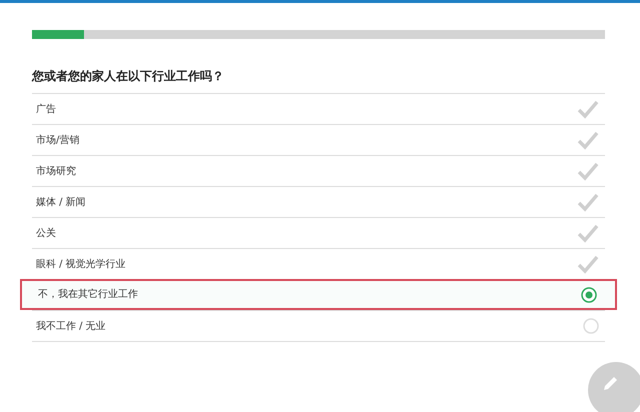  Describe the element at coordinates (318, 139) in the screenshot. I see `option-row: 市场/营销` at that location.